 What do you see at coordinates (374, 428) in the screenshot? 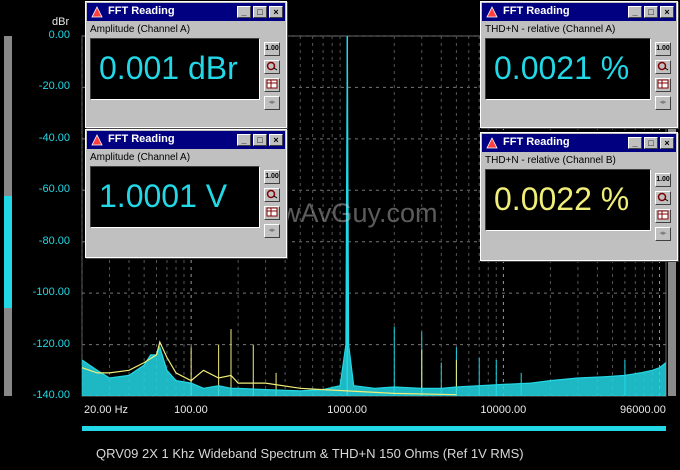
I see `x-scrollbar` at bounding box center [374, 428].